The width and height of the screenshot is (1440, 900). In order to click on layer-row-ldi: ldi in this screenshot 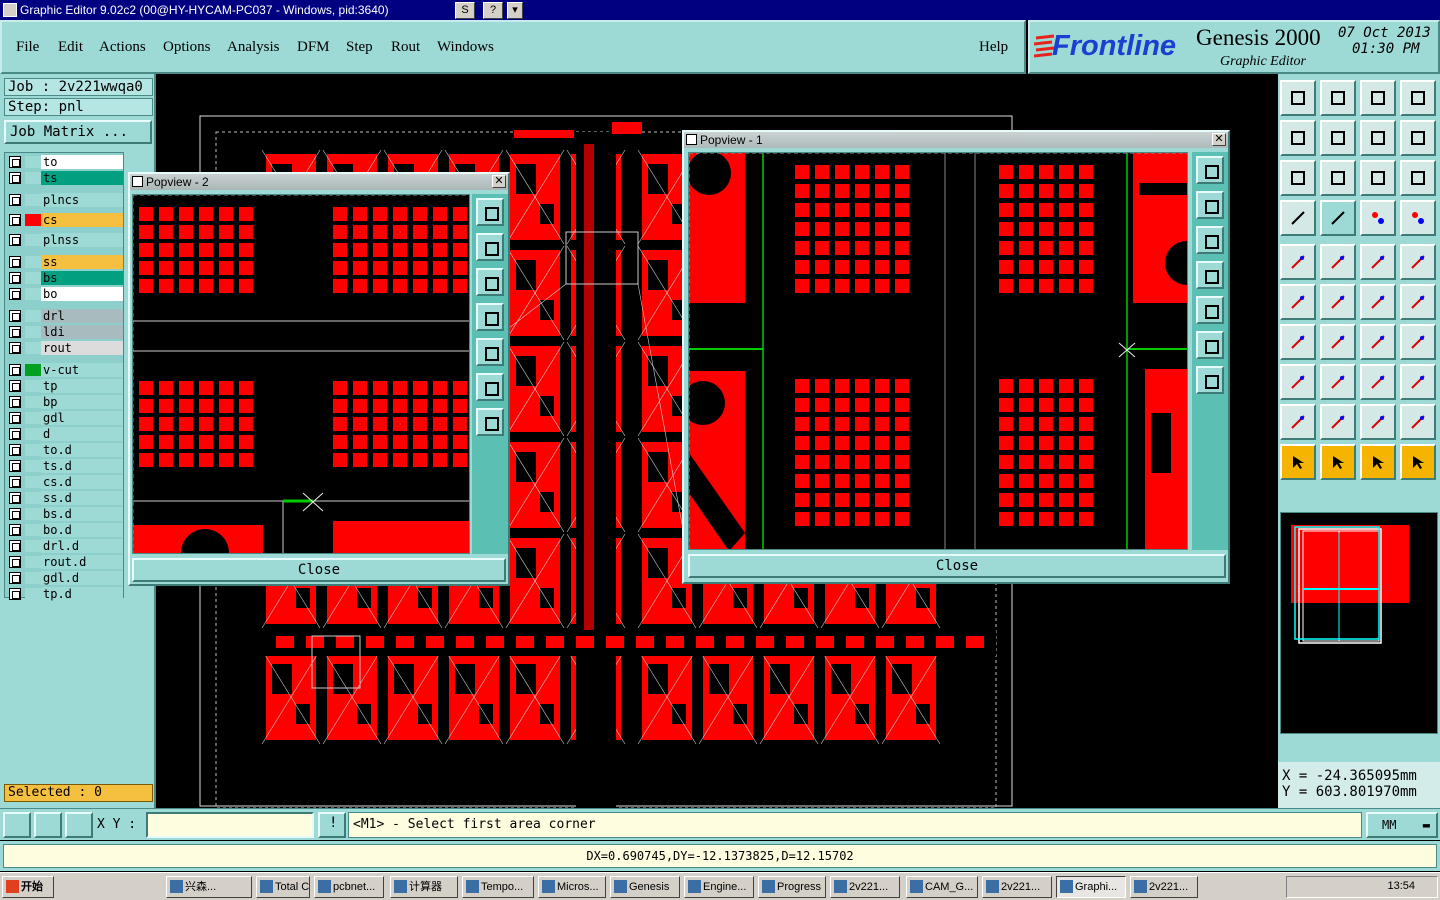, I will do `click(65, 332)`.